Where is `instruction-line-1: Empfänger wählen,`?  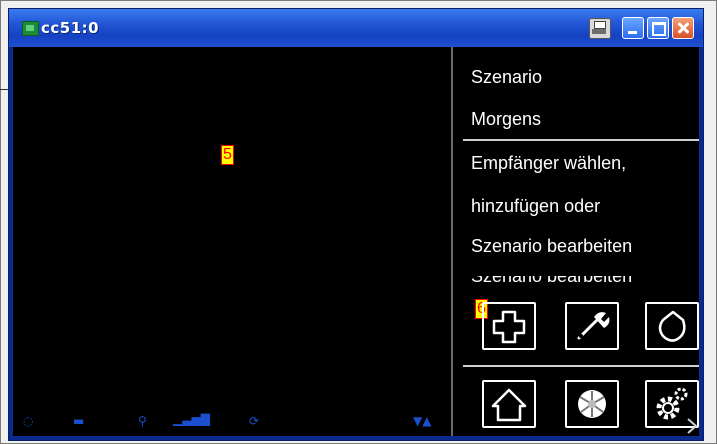 instruction-line-1: Empfänger wählen, is located at coordinates (549, 163).